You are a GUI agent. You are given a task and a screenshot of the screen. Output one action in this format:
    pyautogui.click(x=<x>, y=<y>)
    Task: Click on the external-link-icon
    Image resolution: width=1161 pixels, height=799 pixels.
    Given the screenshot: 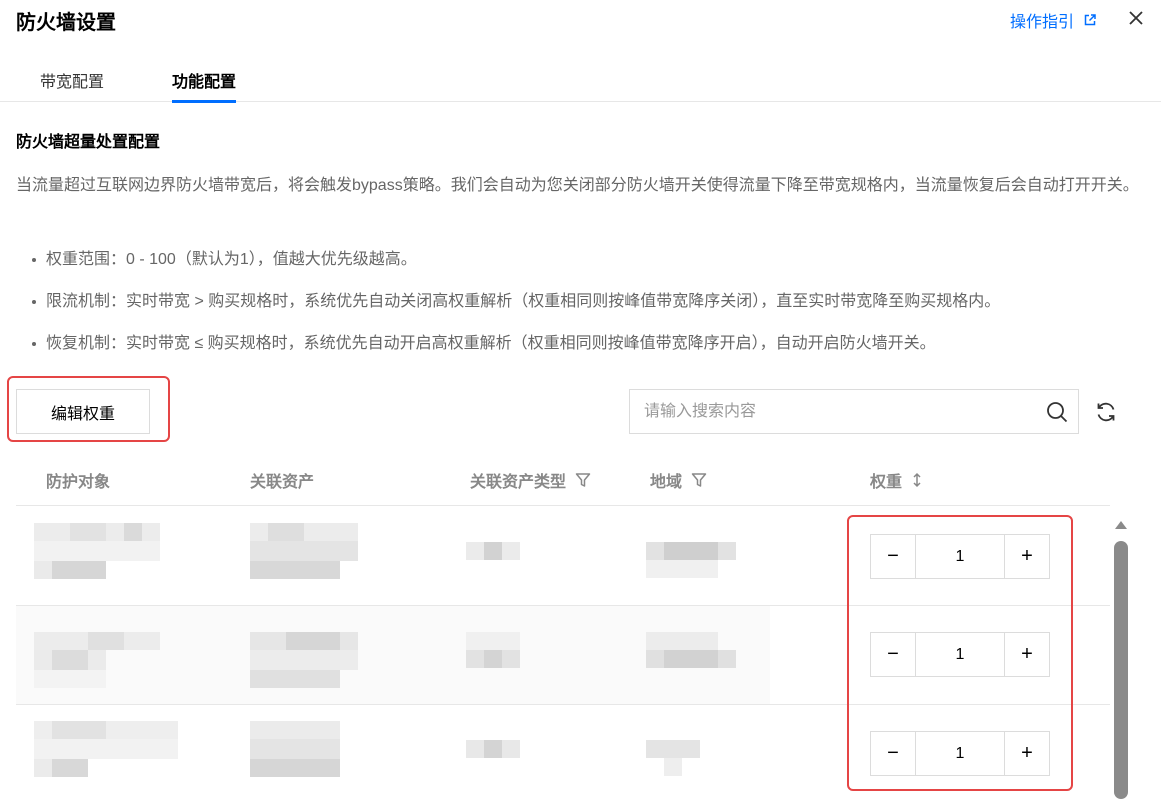 What is the action you would take?
    pyautogui.click(x=1090, y=20)
    